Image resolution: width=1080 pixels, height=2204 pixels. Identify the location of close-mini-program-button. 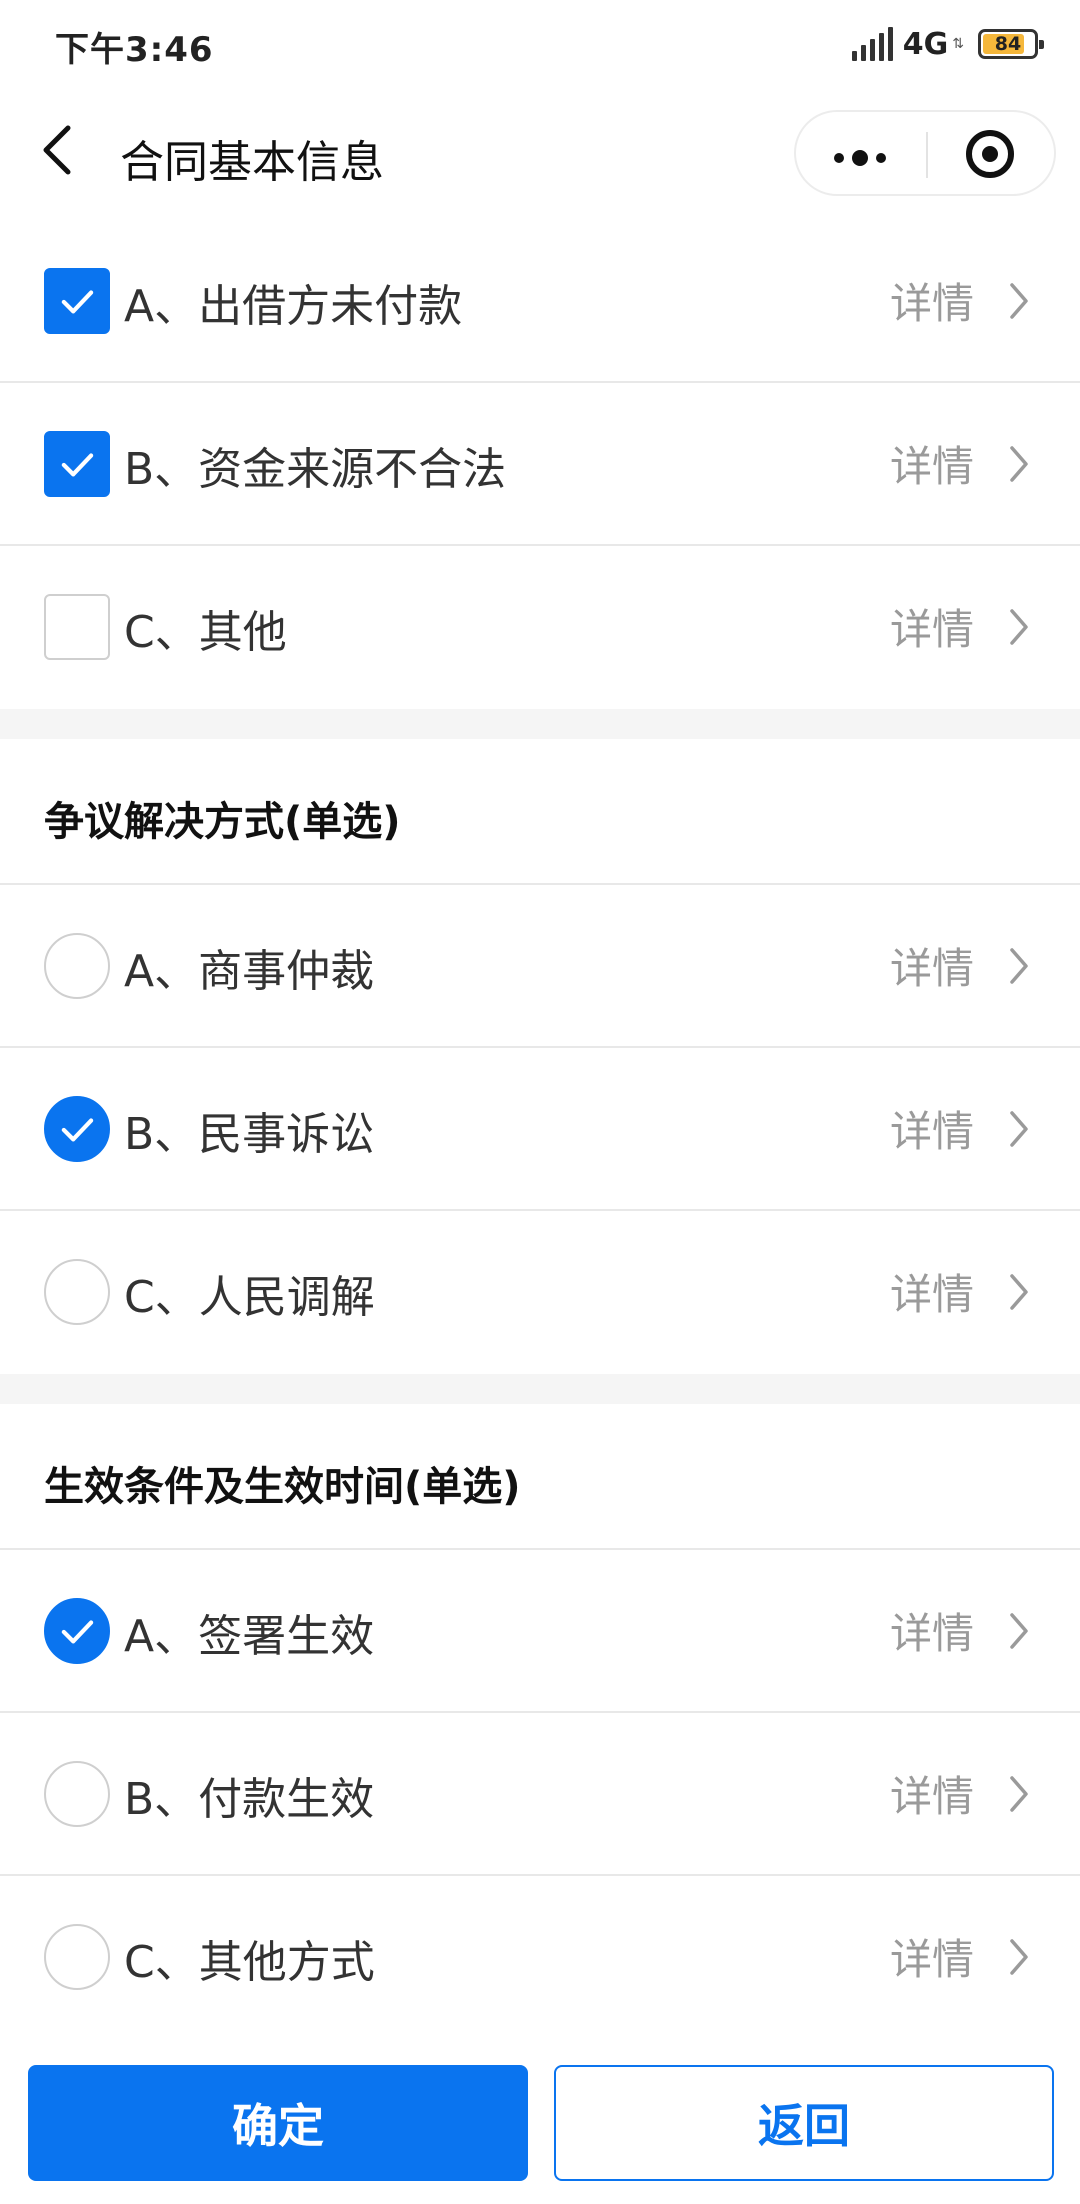
(989, 155).